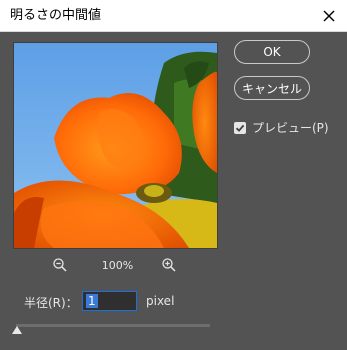 The height and width of the screenshot is (350, 347). What do you see at coordinates (56, 15) in the screenshot?
I see `dialog-title: 明るさの中間値` at bounding box center [56, 15].